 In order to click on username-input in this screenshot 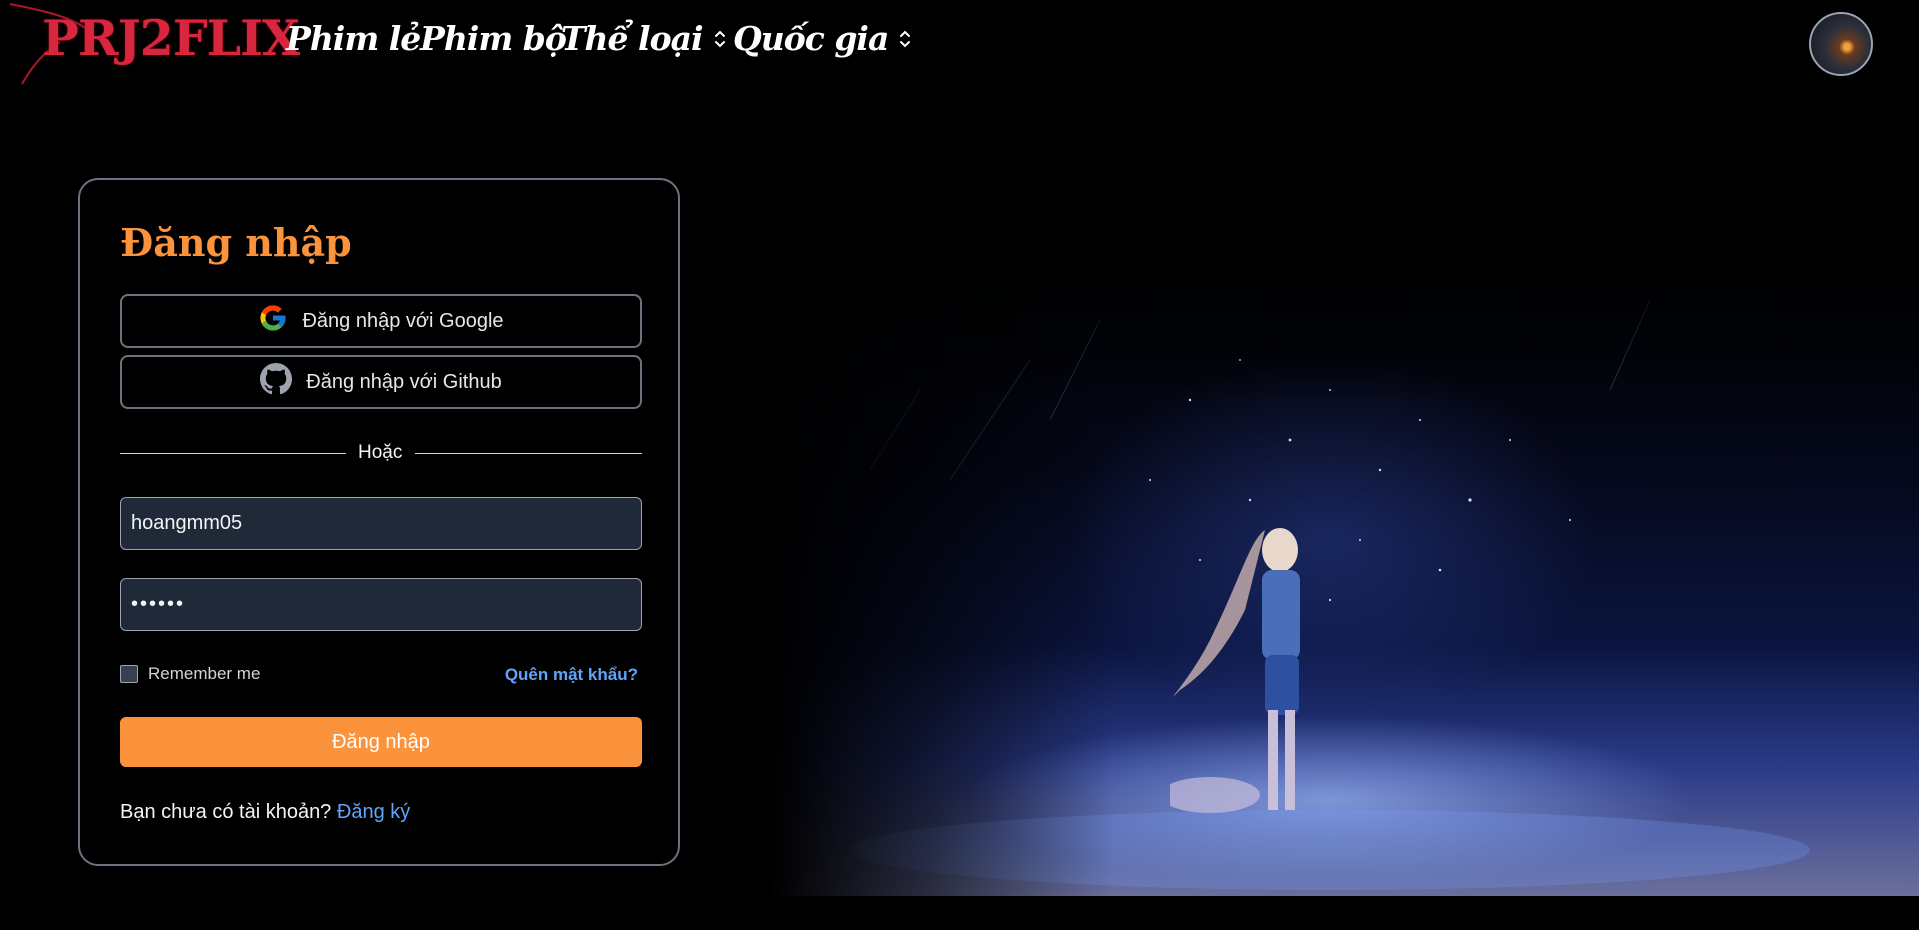, I will do `click(381, 523)`.